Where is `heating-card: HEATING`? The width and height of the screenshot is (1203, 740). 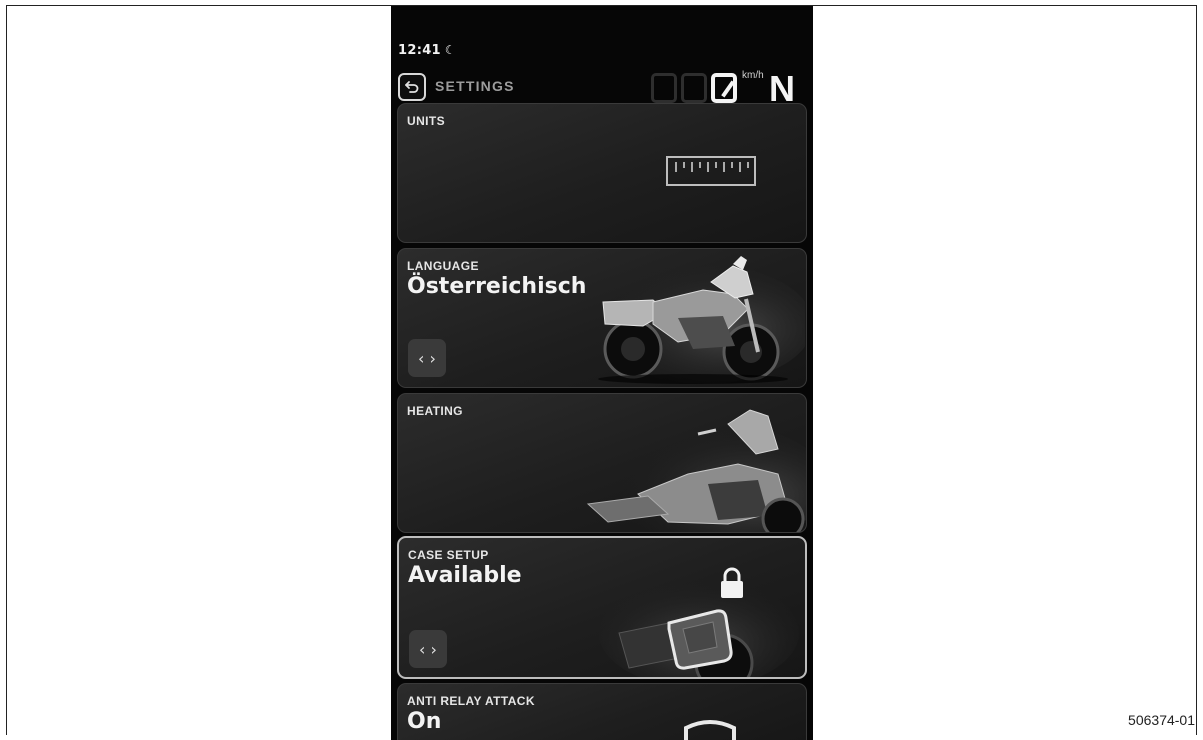
heating-card: HEATING is located at coordinates (602, 463).